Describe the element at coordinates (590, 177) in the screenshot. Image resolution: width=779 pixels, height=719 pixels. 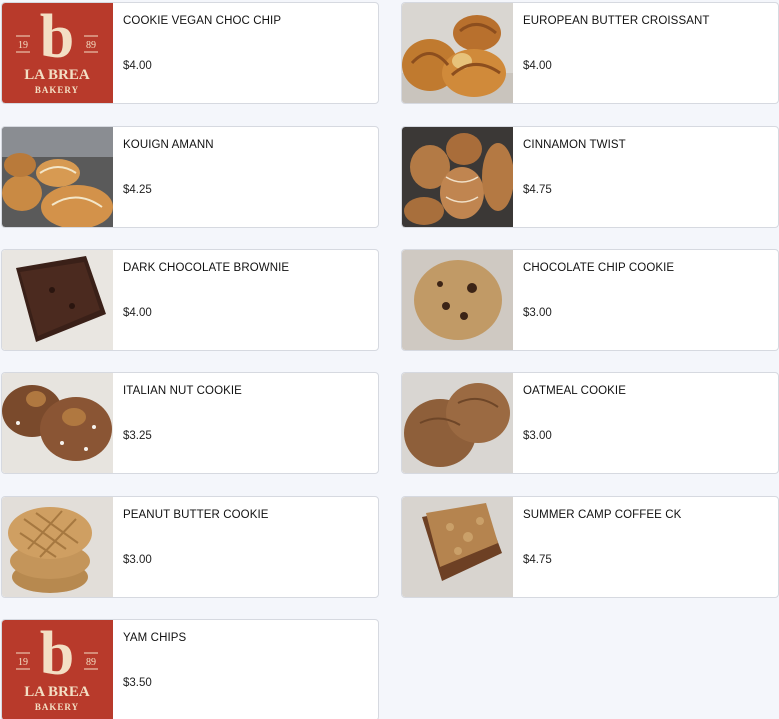
I see `menu-item-card: CINNAMON TWIST $4.75` at that location.